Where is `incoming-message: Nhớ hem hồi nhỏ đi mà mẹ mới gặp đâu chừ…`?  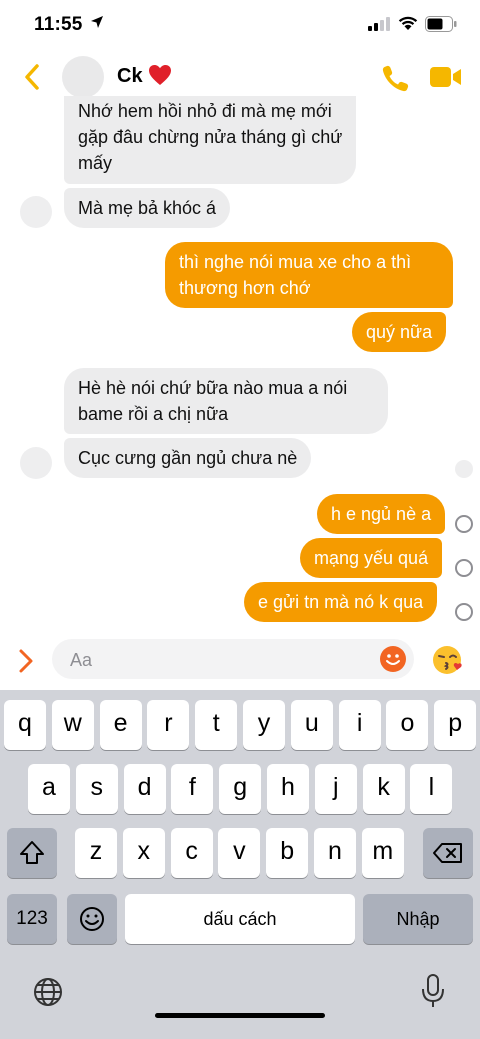
incoming-message: Nhớ hem hồi nhỏ đi mà mẹ mới gặp đâu chừ… is located at coordinates (210, 140).